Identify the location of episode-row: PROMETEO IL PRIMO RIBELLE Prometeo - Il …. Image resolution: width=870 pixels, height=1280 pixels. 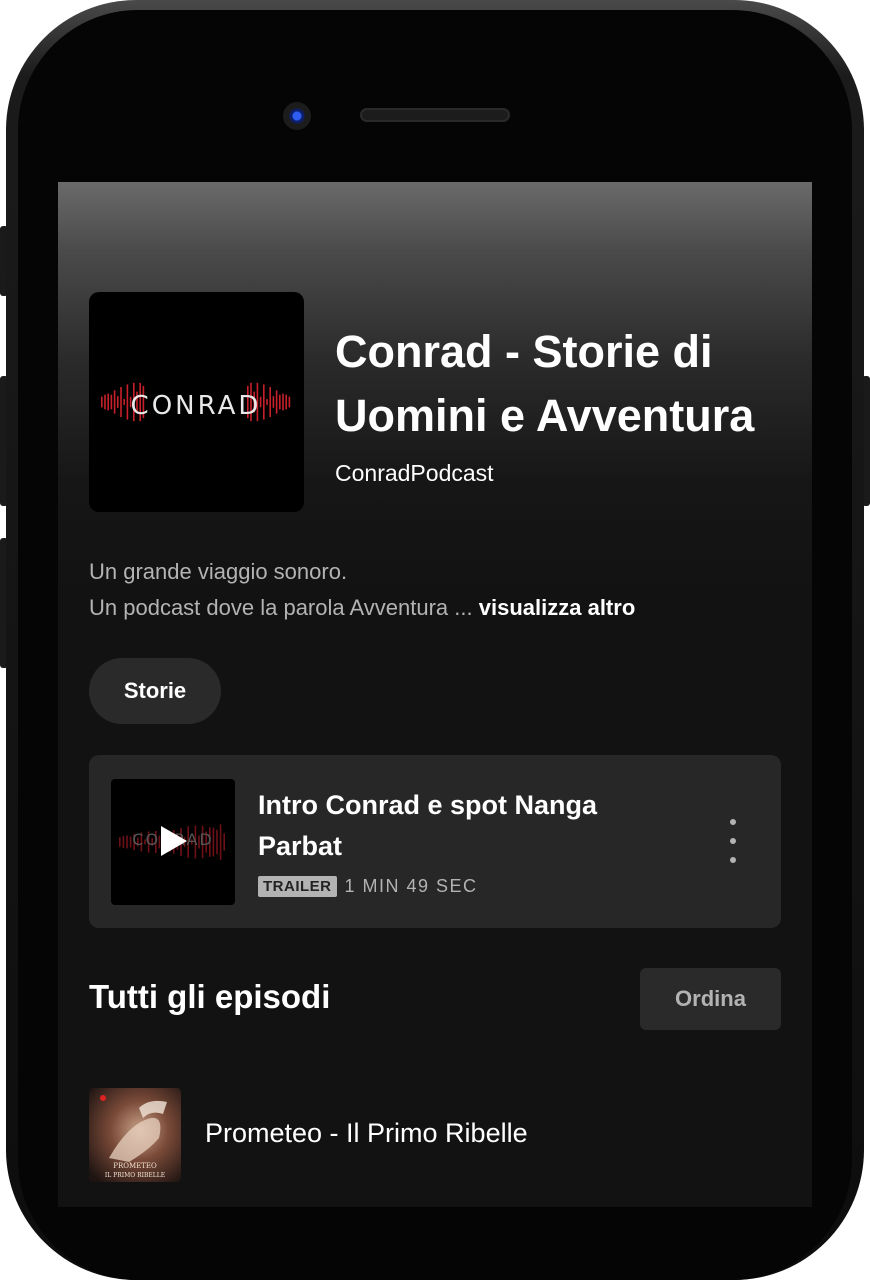
(435, 1135).